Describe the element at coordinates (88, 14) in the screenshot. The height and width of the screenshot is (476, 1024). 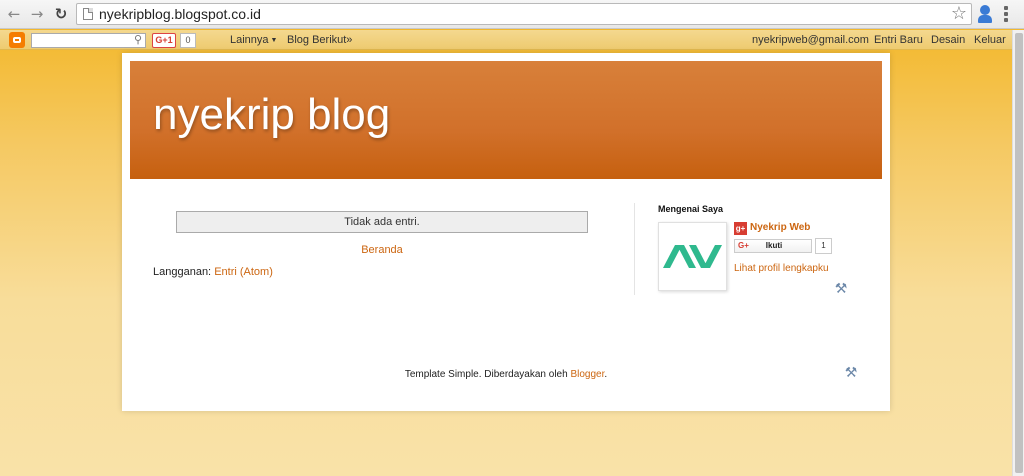
I see `page-icon` at that location.